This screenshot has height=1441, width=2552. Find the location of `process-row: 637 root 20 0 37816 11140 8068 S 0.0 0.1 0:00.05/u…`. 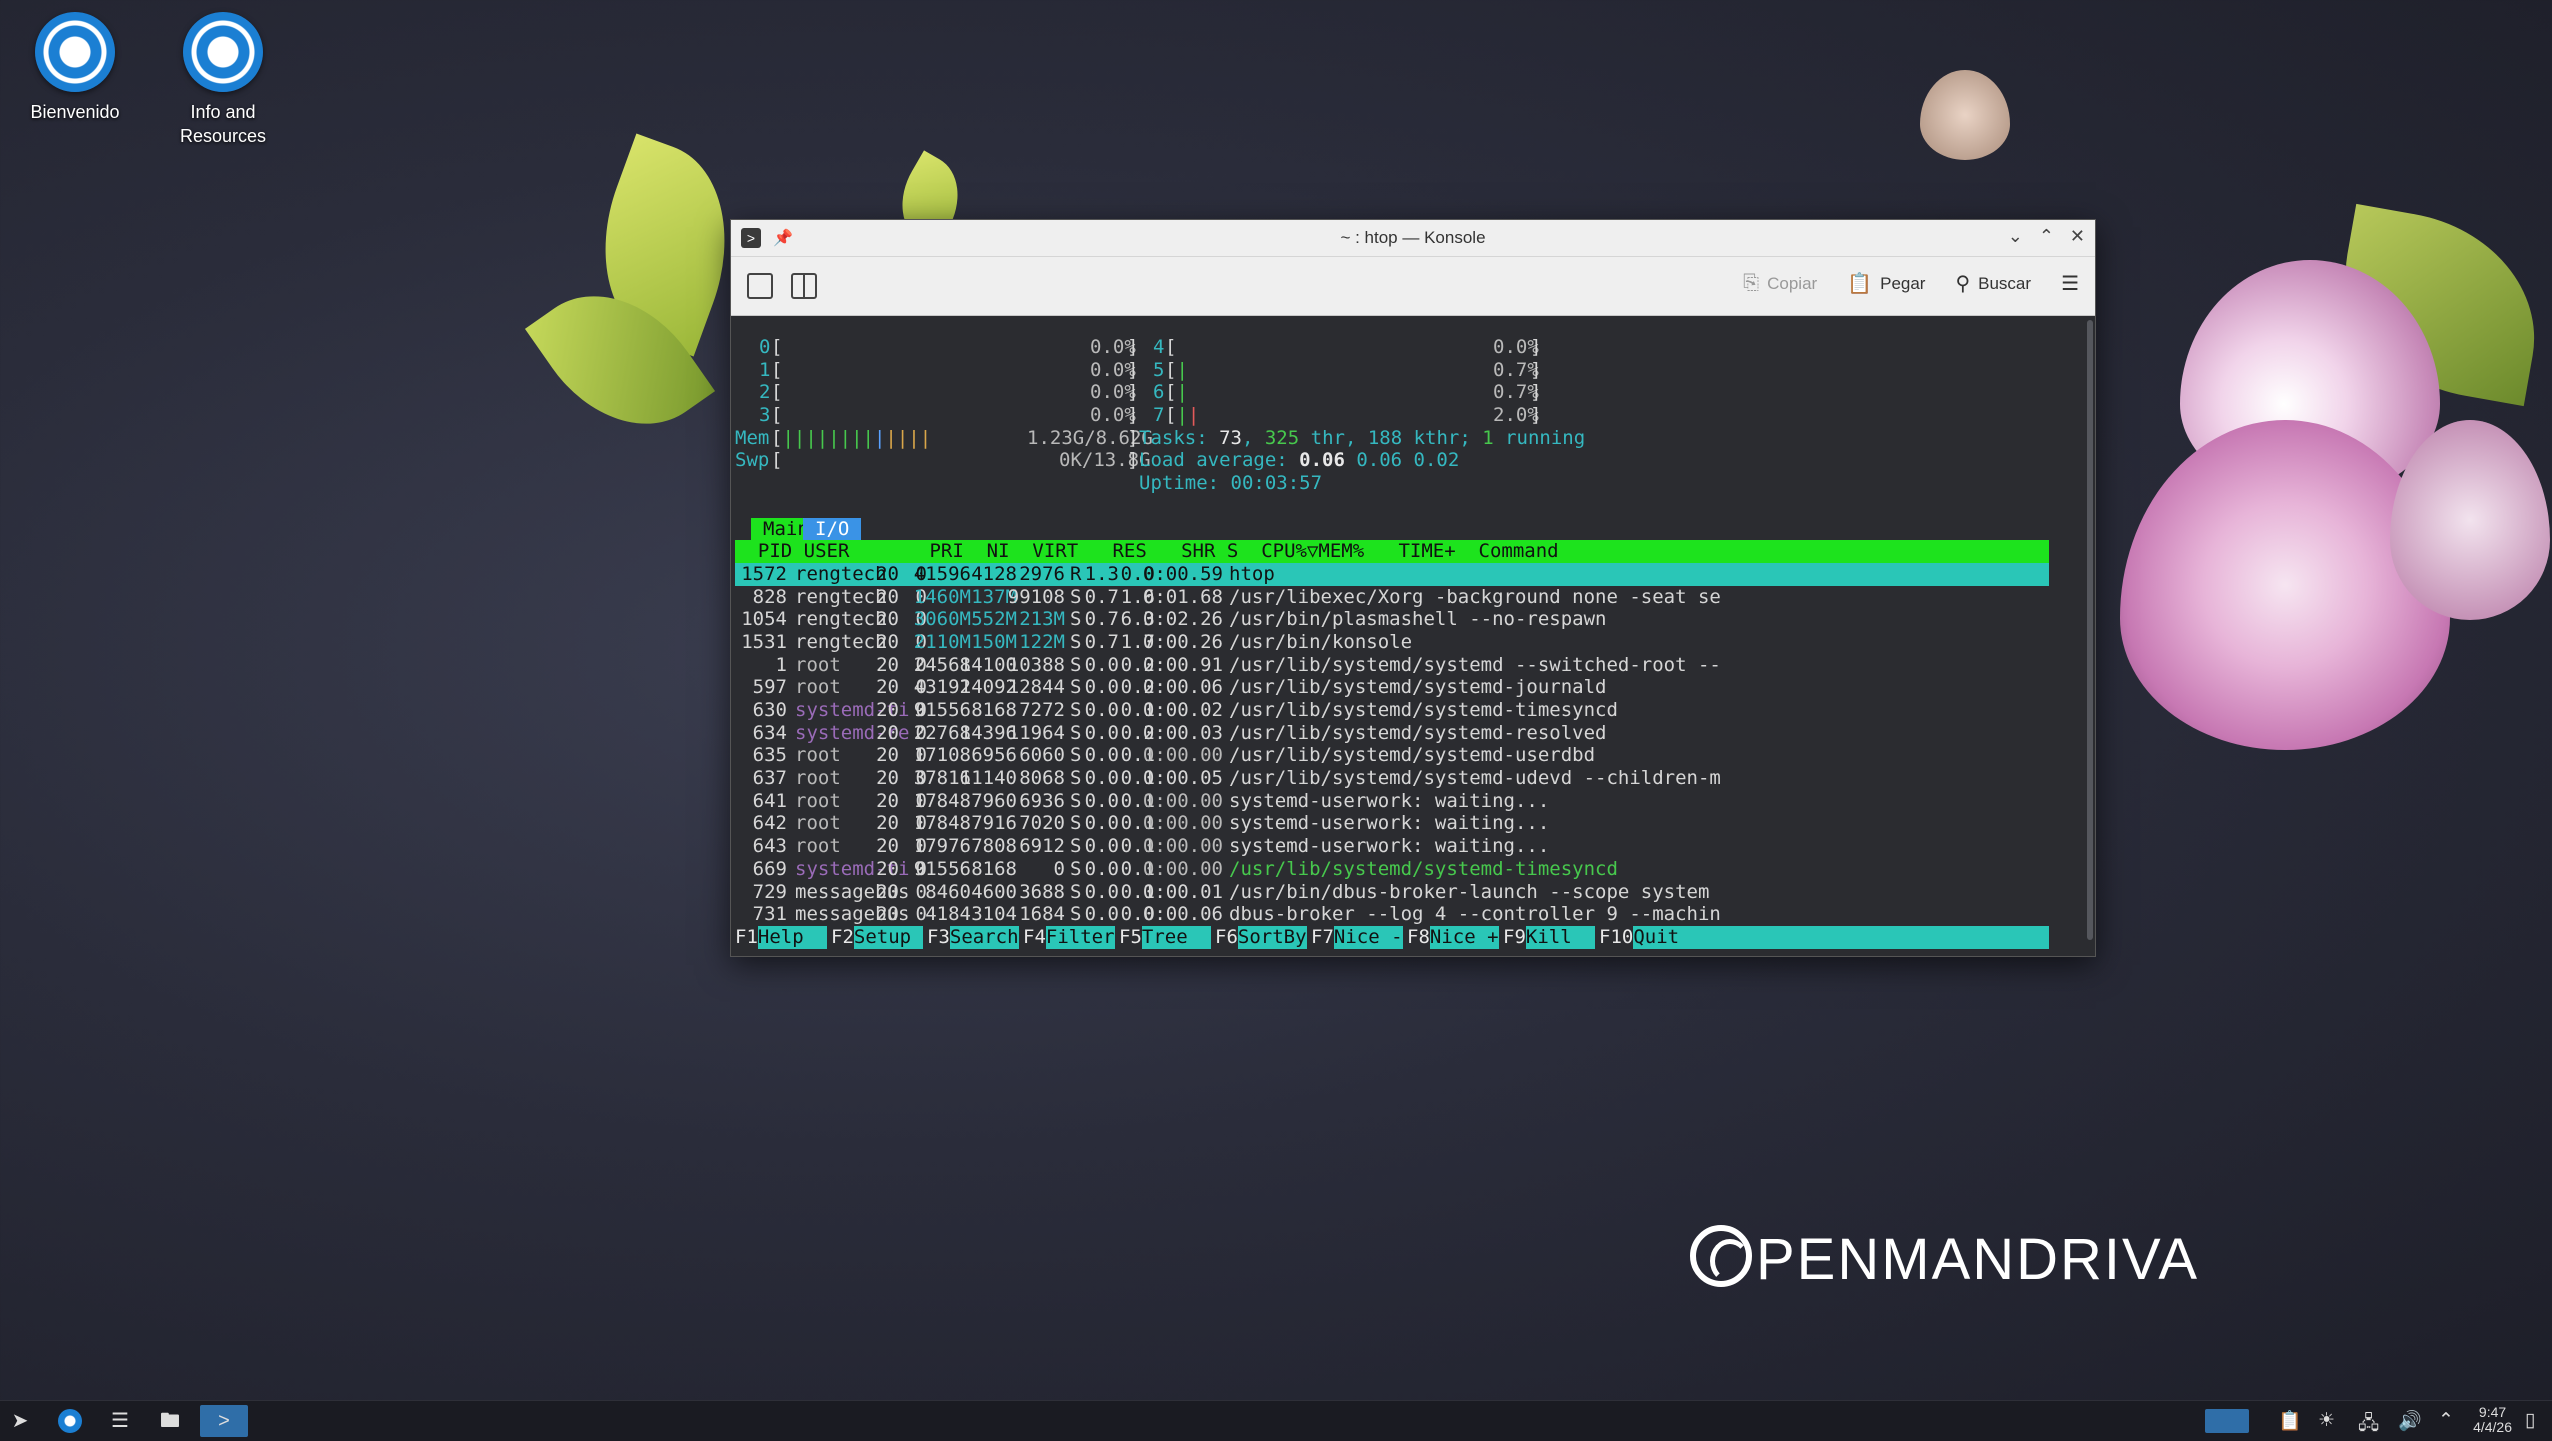

process-row: 637 root 20 0 37816 11140 8068 S 0.0 0.1 0:00.05/u… is located at coordinates (1402, 778).